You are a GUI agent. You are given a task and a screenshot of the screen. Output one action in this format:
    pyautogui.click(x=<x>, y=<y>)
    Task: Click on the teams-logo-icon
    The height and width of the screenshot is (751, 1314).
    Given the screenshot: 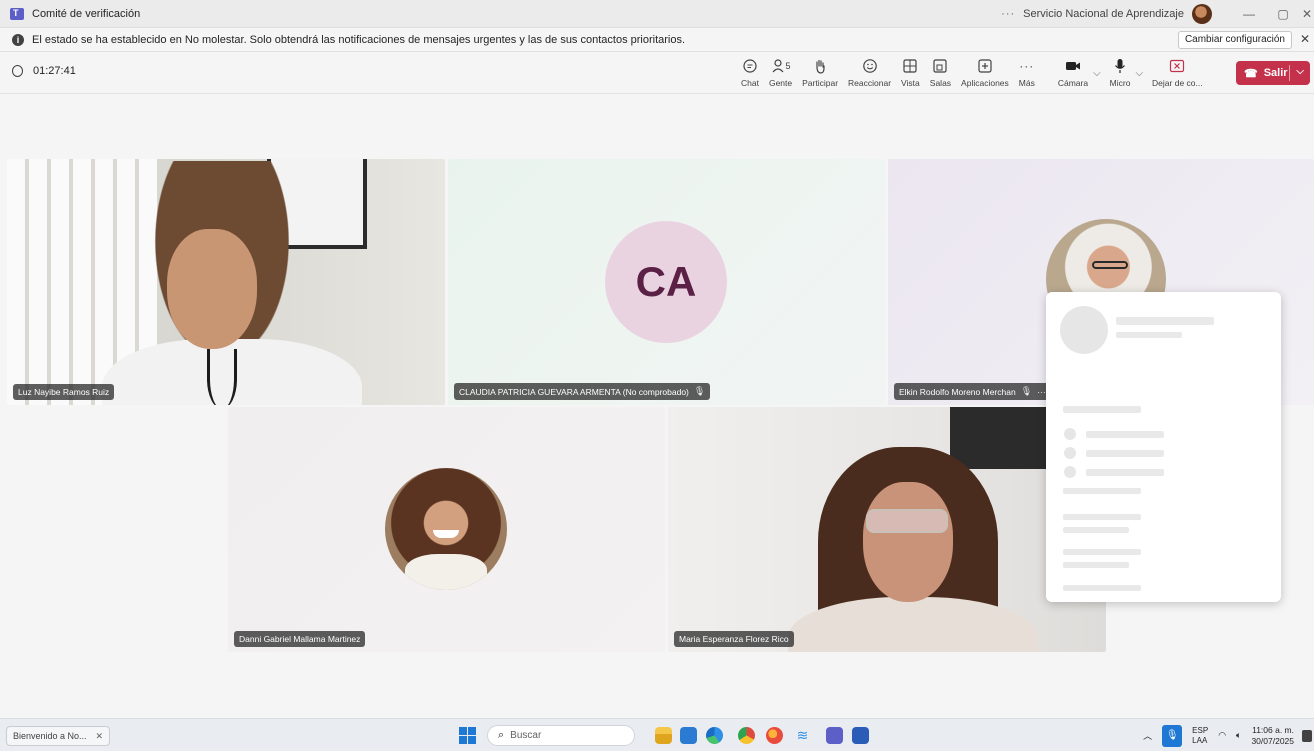 What is the action you would take?
    pyautogui.click(x=17, y=13)
    